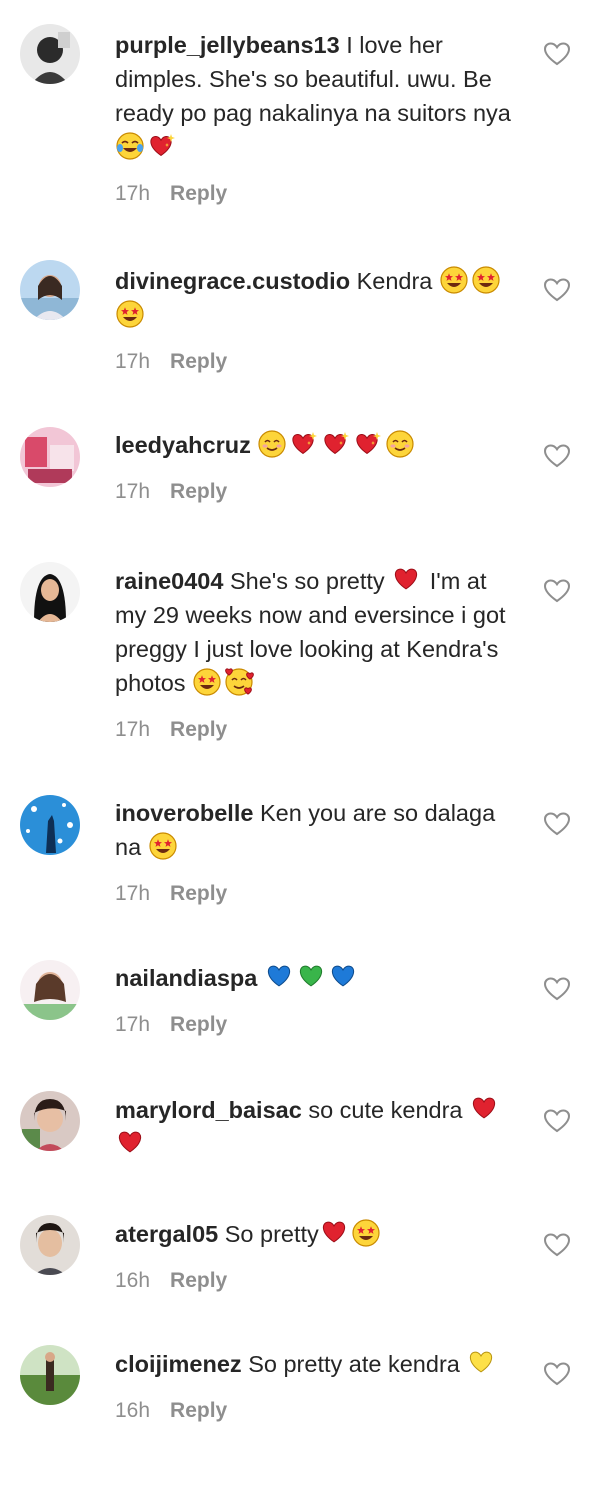 This screenshot has height=1490, width=601. I want to click on comment-text-segment: Kendra, so click(394, 281).